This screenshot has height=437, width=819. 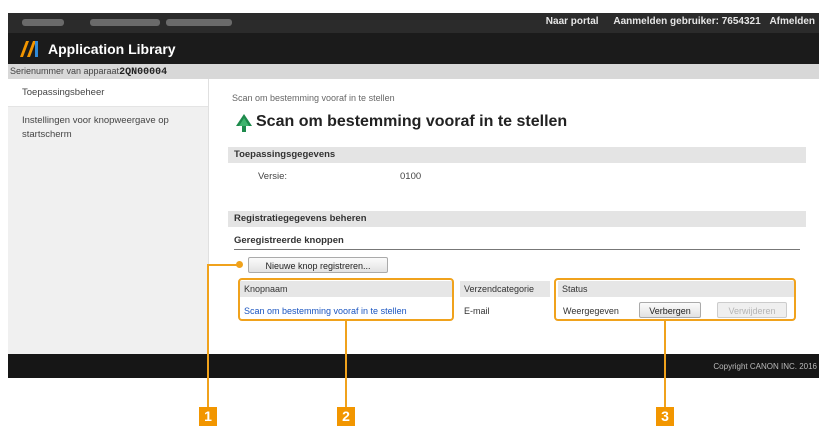 I want to click on app-info-section-header: Toepassingsgegevens, so click(x=517, y=155).